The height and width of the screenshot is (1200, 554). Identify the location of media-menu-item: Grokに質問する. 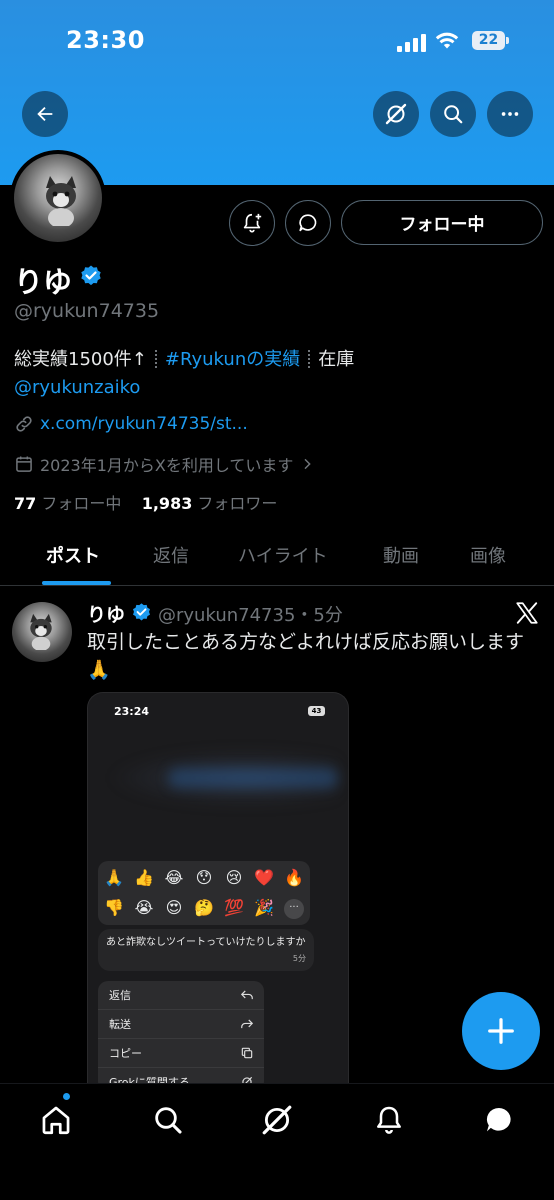
(181, 1076).